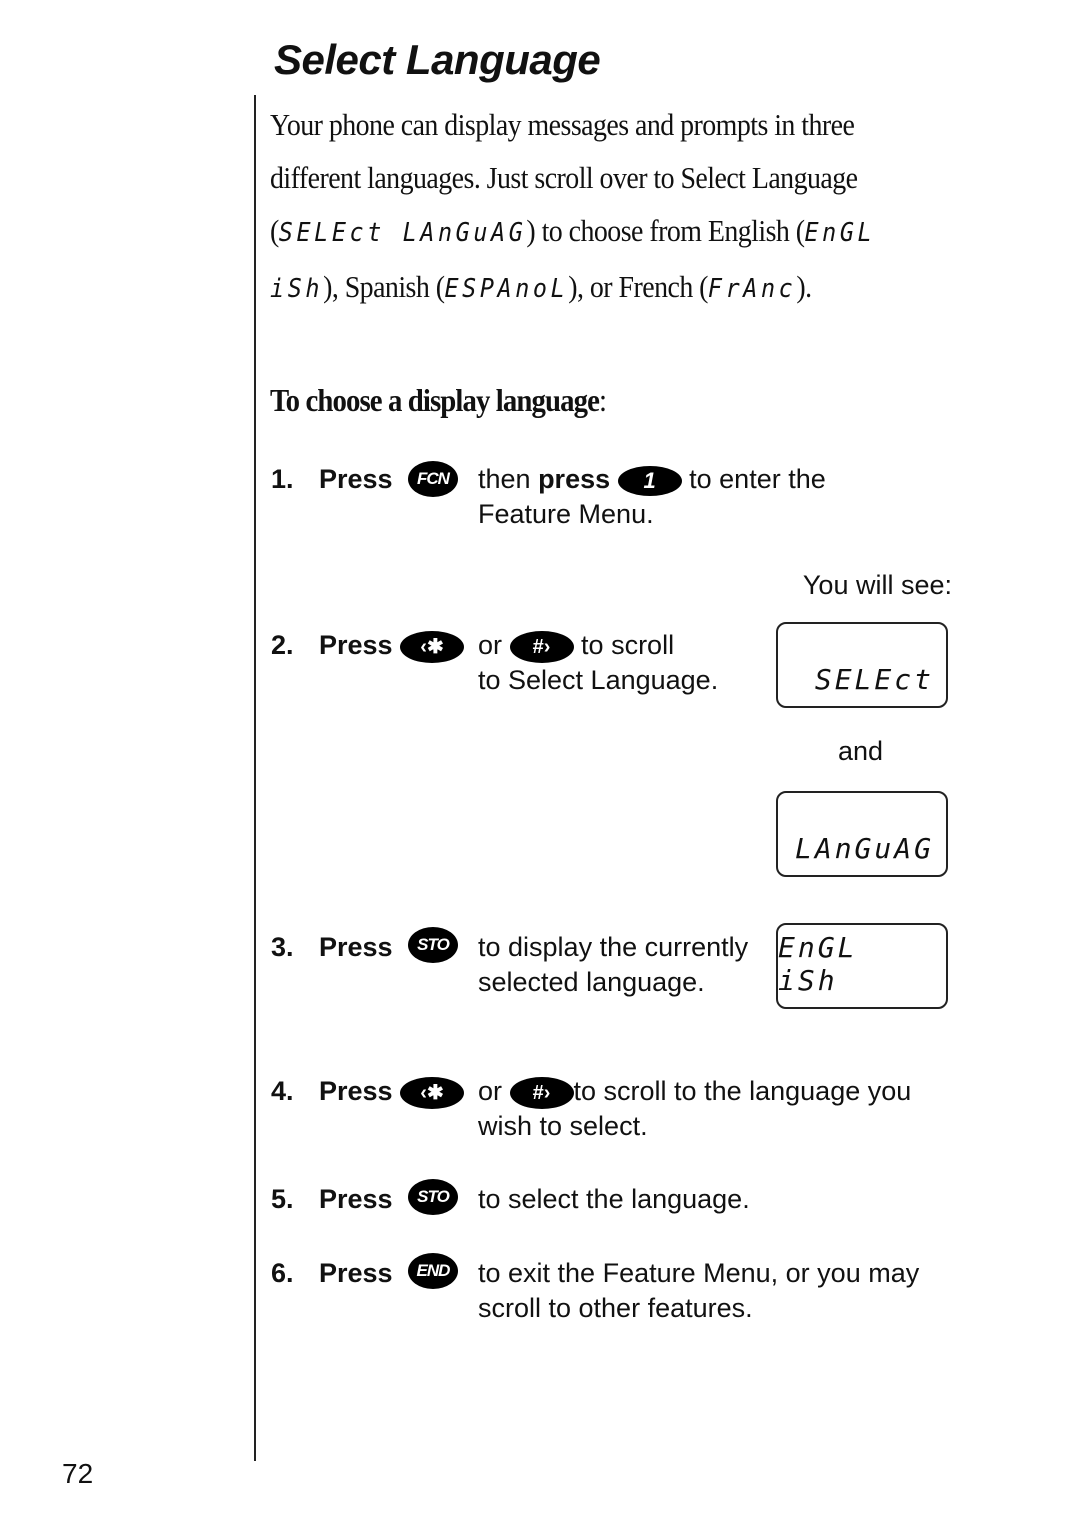 The height and width of the screenshot is (1524, 1080). What do you see at coordinates (753, 479) in the screenshot?
I see `step-text: to enter the` at bounding box center [753, 479].